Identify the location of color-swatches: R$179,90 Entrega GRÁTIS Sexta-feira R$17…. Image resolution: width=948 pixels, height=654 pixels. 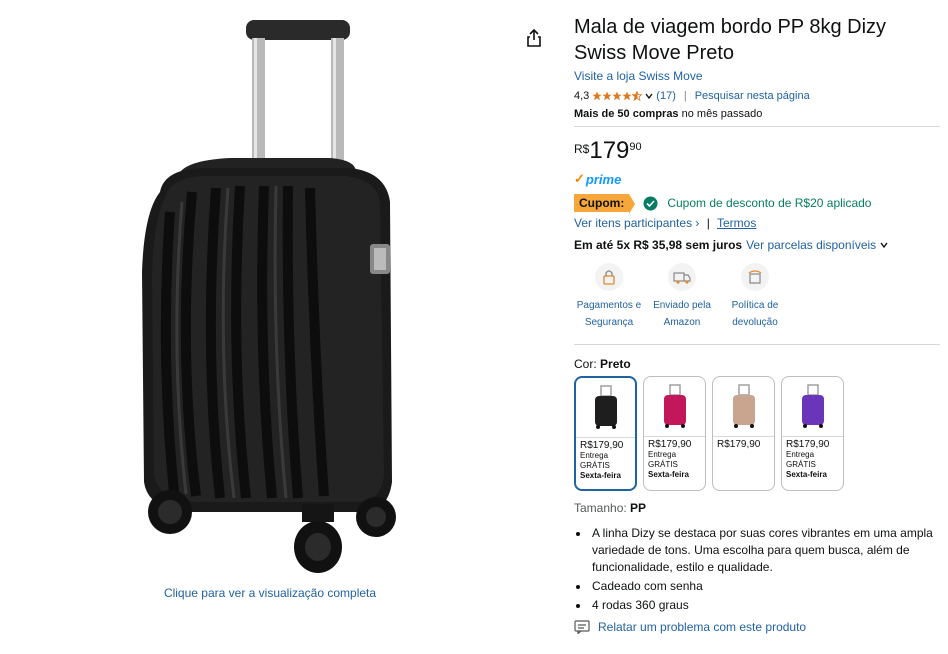
(757, 433).